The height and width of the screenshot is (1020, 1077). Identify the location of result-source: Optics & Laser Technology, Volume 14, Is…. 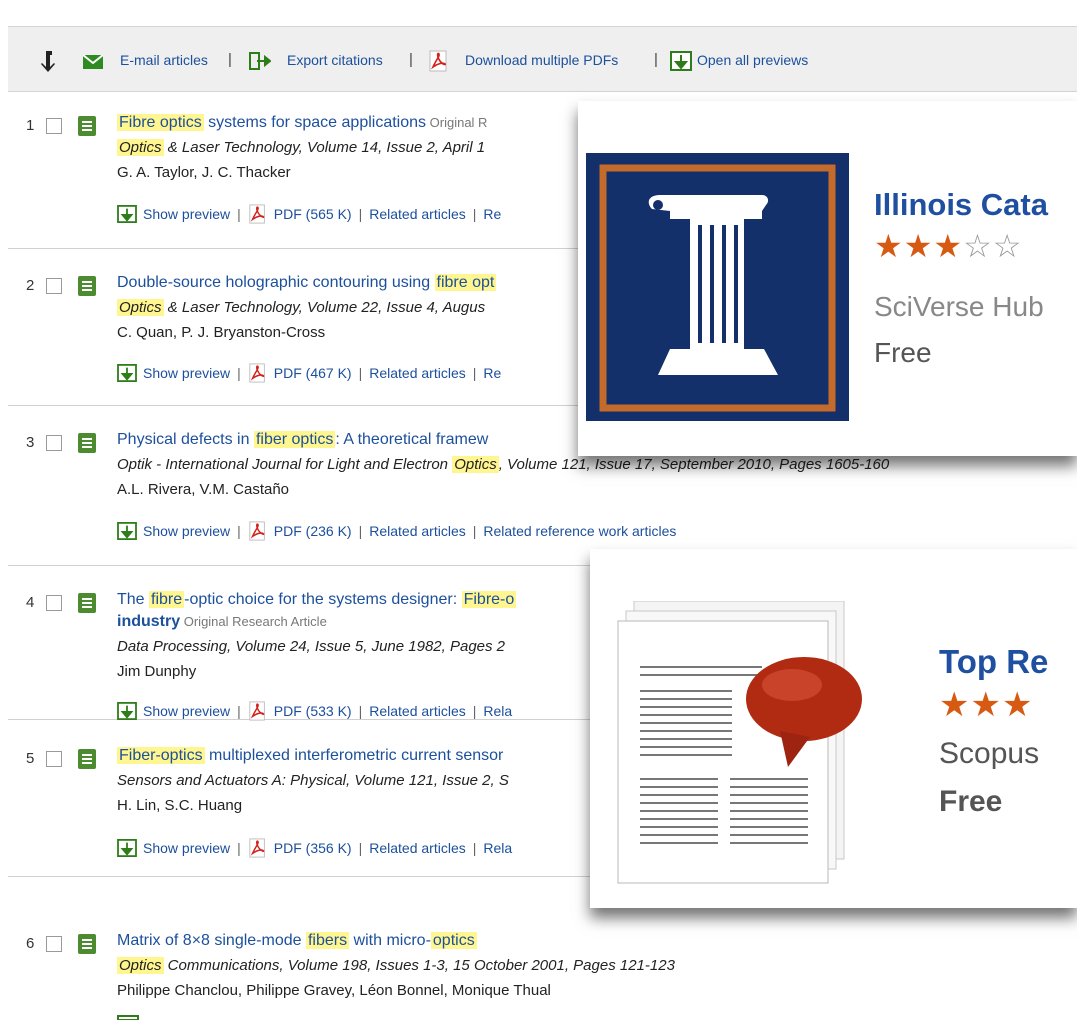
(301, 147).